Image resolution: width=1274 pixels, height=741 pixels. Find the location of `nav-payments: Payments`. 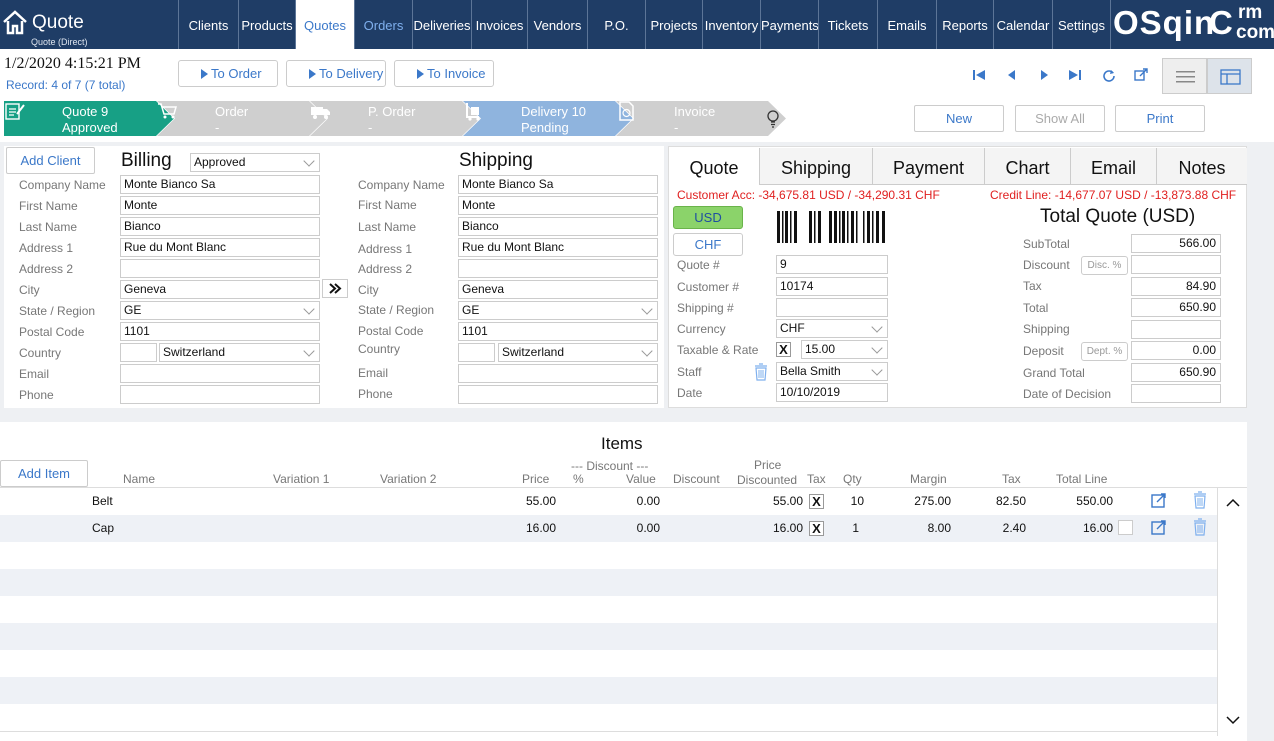

nav-payments: Payments is located at coordinates (789, 24).